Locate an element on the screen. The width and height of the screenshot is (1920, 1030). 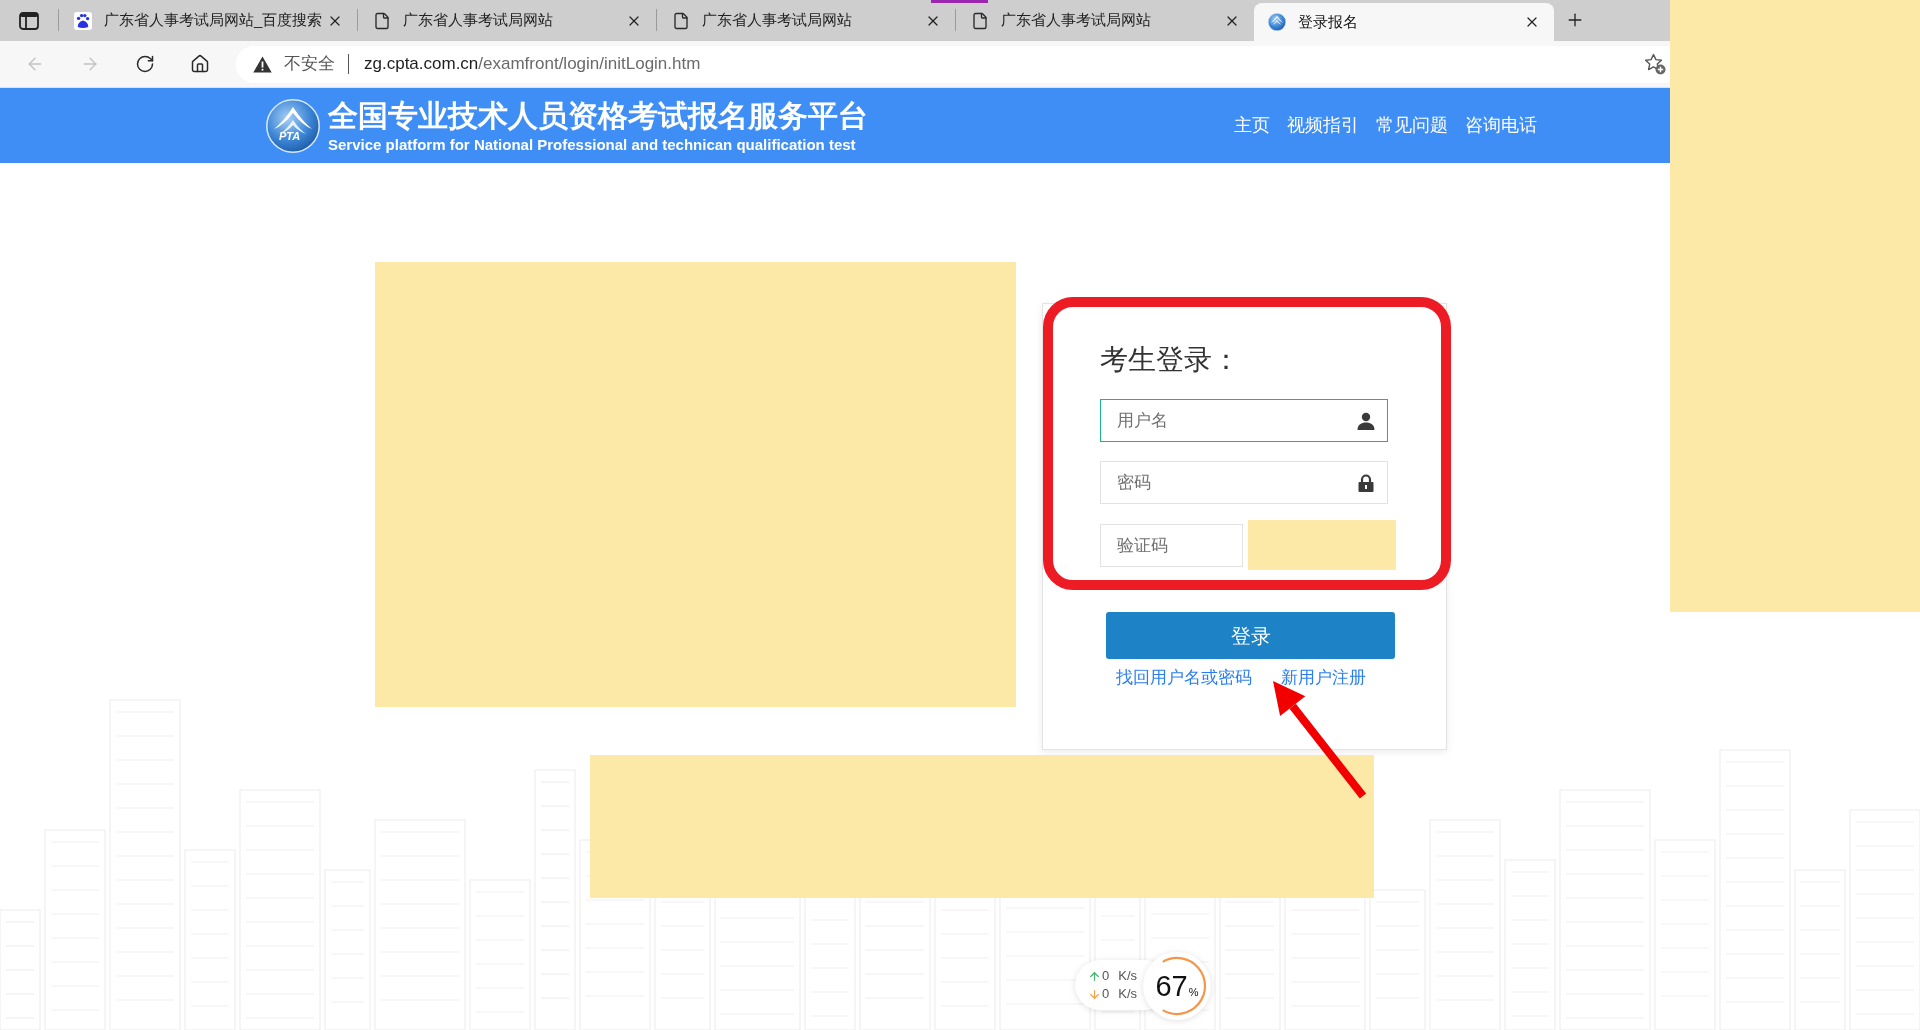
nav-link: 主页 is located at coordinates (1252, 125).